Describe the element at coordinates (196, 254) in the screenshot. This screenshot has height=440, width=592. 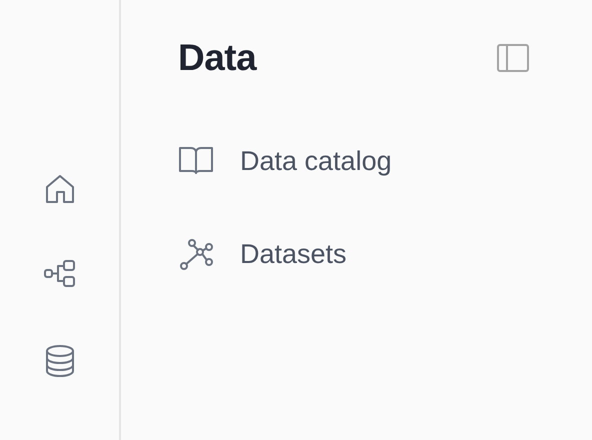
I see `graph-icon` at that location.